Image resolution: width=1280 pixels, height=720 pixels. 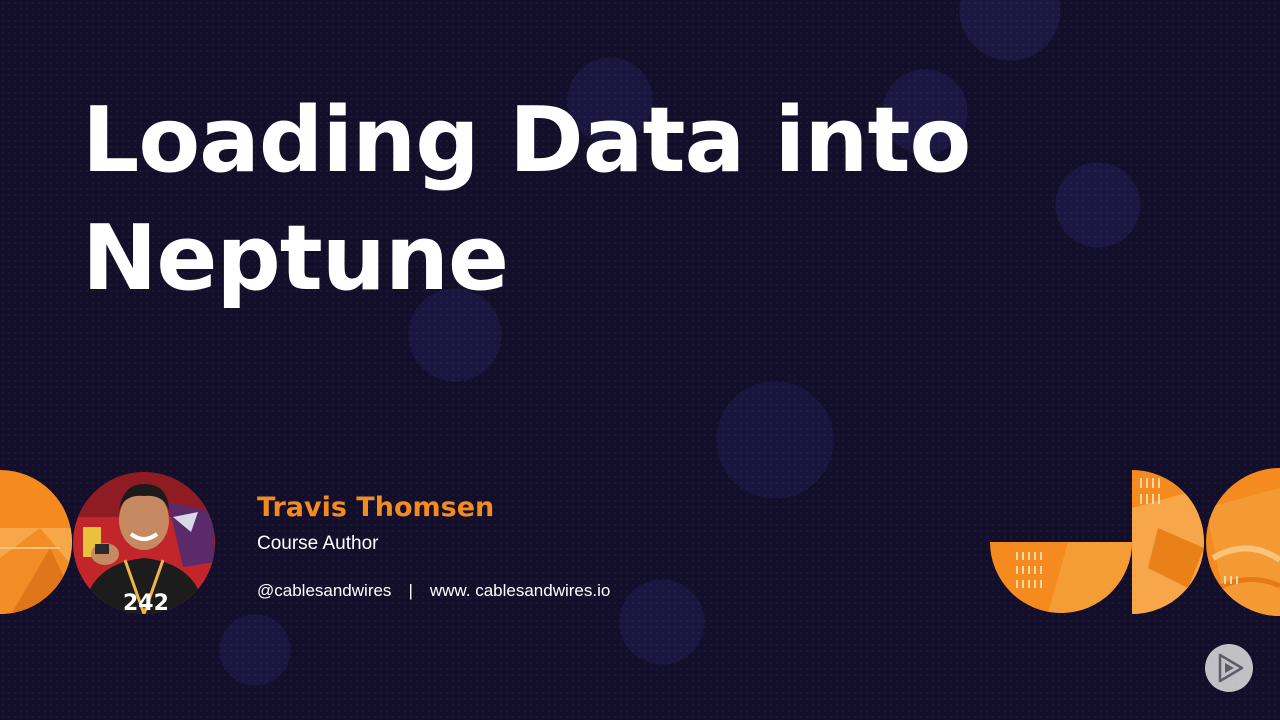 I want to click on author-website: www. cablesandwires.io, so click(x=520, y=590).